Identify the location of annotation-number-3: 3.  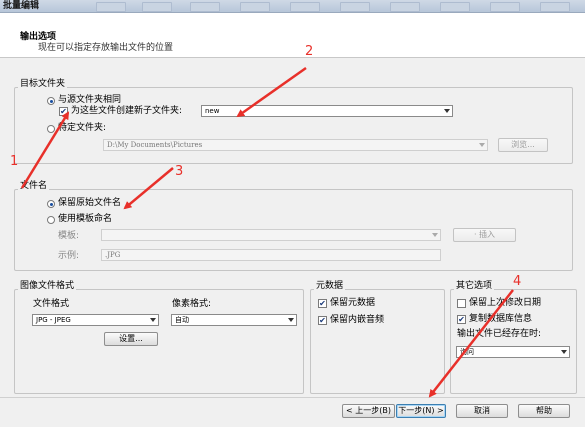
(179, 171).